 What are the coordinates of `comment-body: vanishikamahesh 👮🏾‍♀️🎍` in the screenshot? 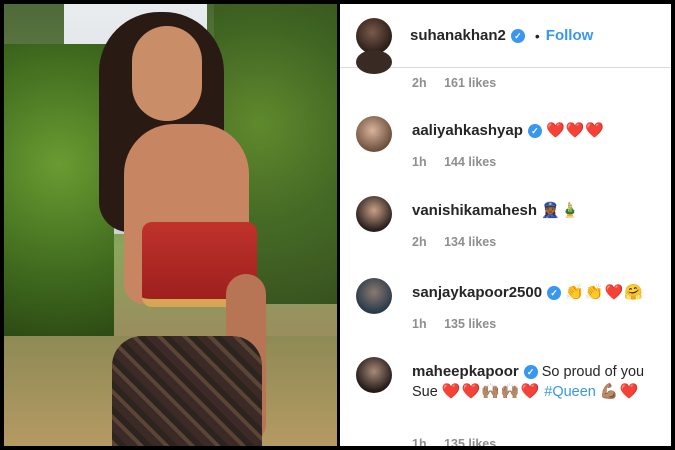 It's located at (534, 211).